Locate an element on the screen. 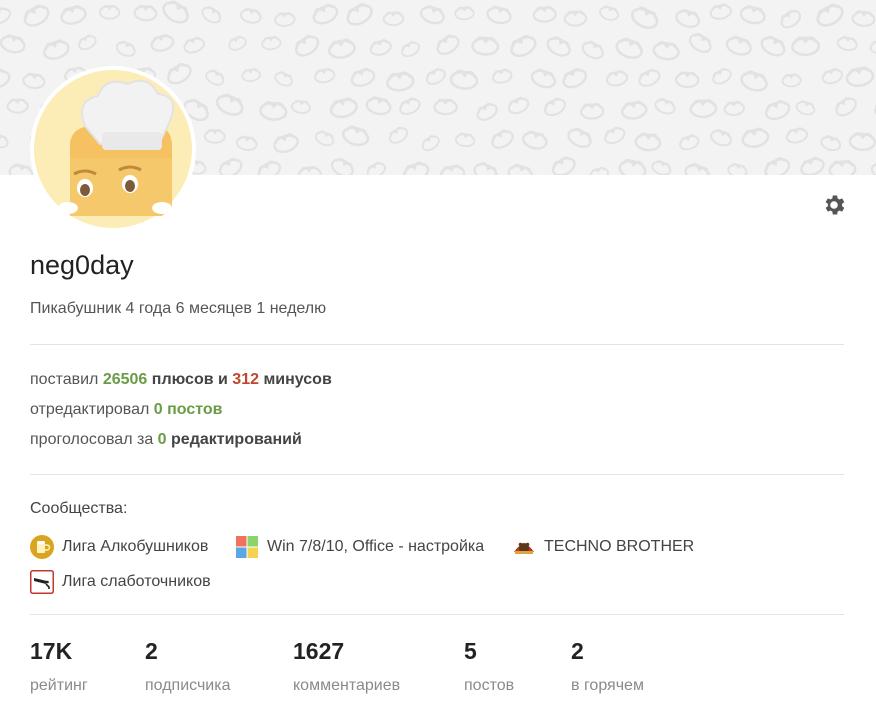 The image size is (876, 716). username: neg0day is located at coordinates (82, 265).